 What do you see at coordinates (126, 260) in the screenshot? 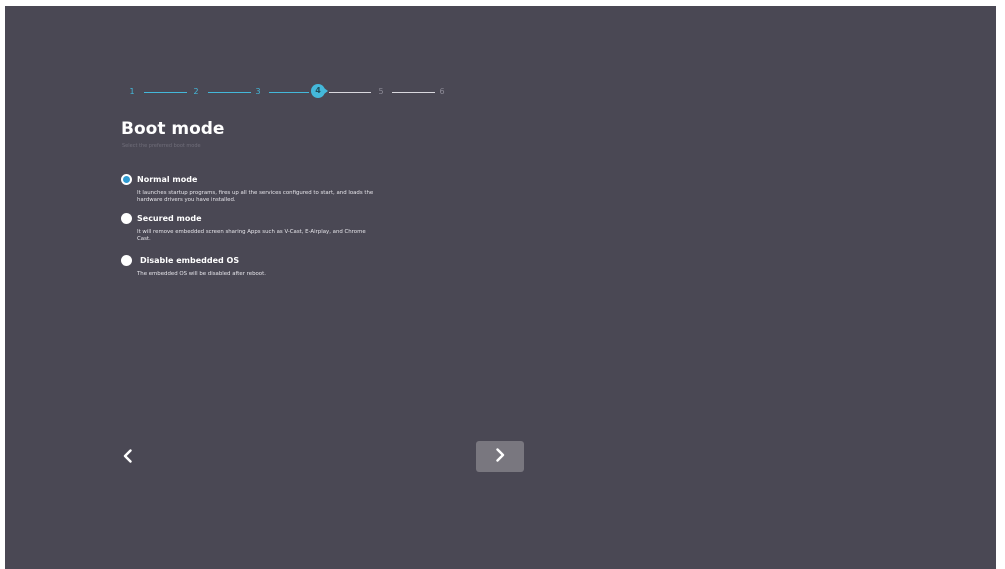
I see `radio-disable-embedded-os` at bounding box center [126, 260].